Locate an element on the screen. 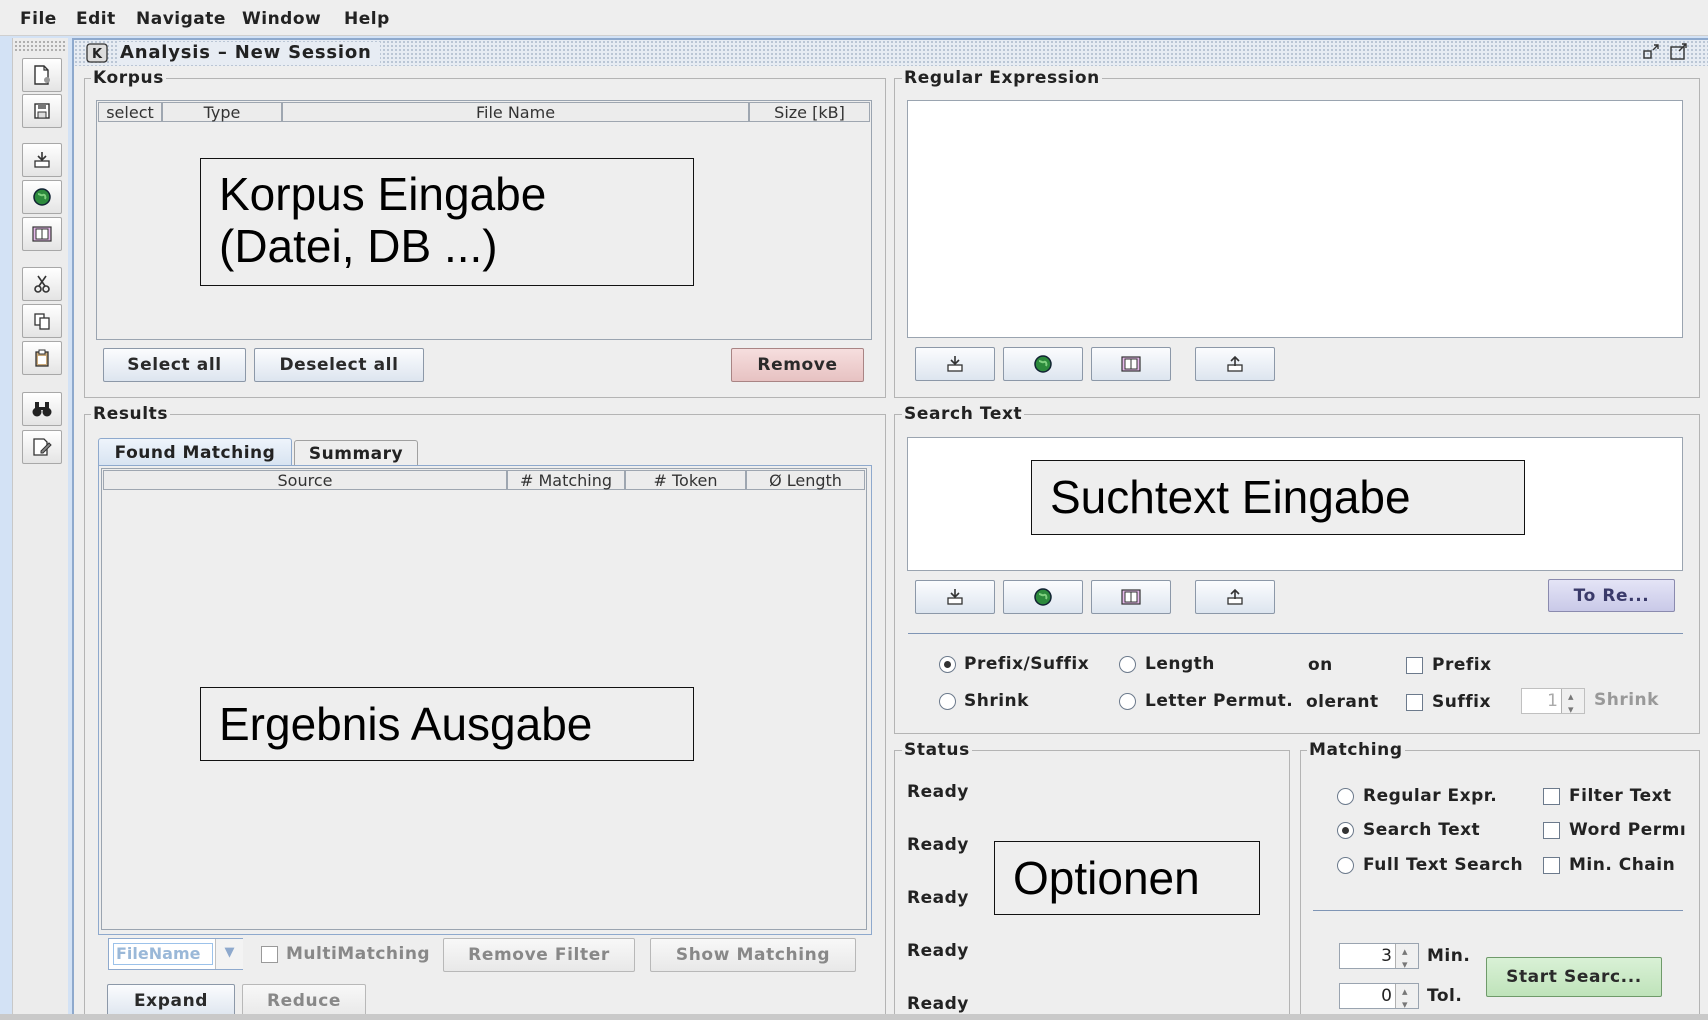 The image size is (1708, 1020). length-radio is located at coordinates (1127, 664).